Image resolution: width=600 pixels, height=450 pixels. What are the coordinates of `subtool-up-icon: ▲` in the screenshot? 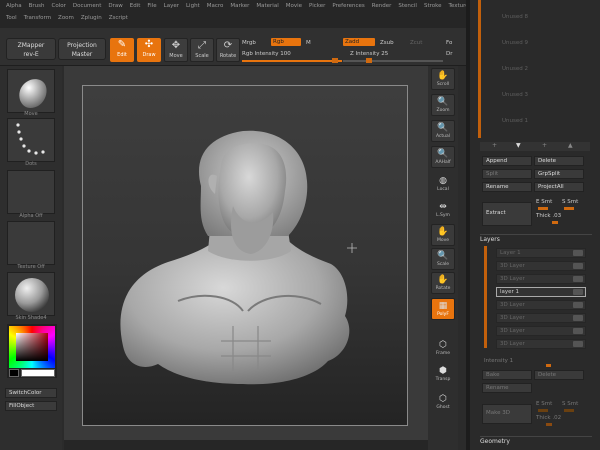 It's located at (570, 145).